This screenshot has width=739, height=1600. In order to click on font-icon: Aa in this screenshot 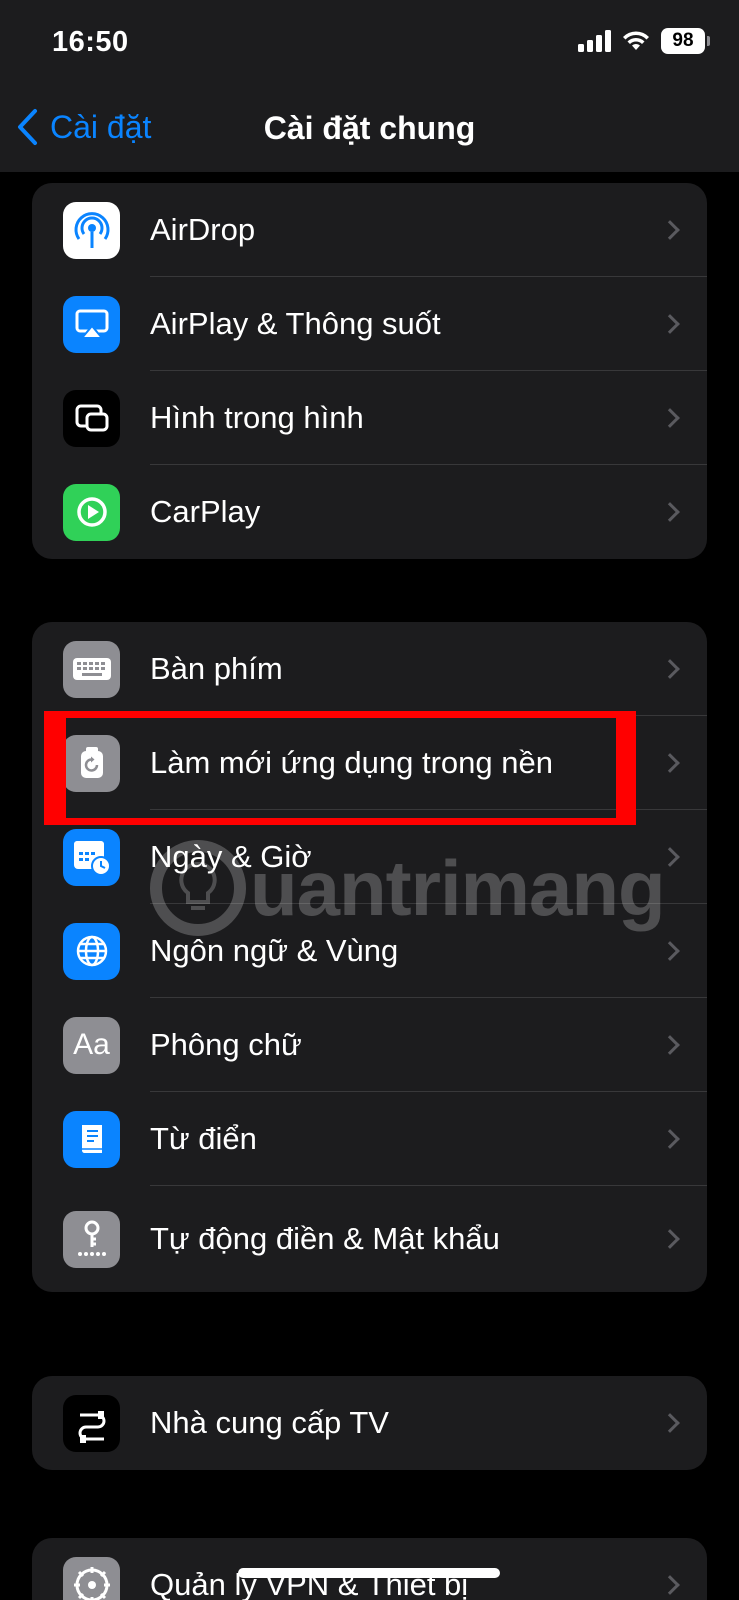, I will do `click(91, 1045)`.